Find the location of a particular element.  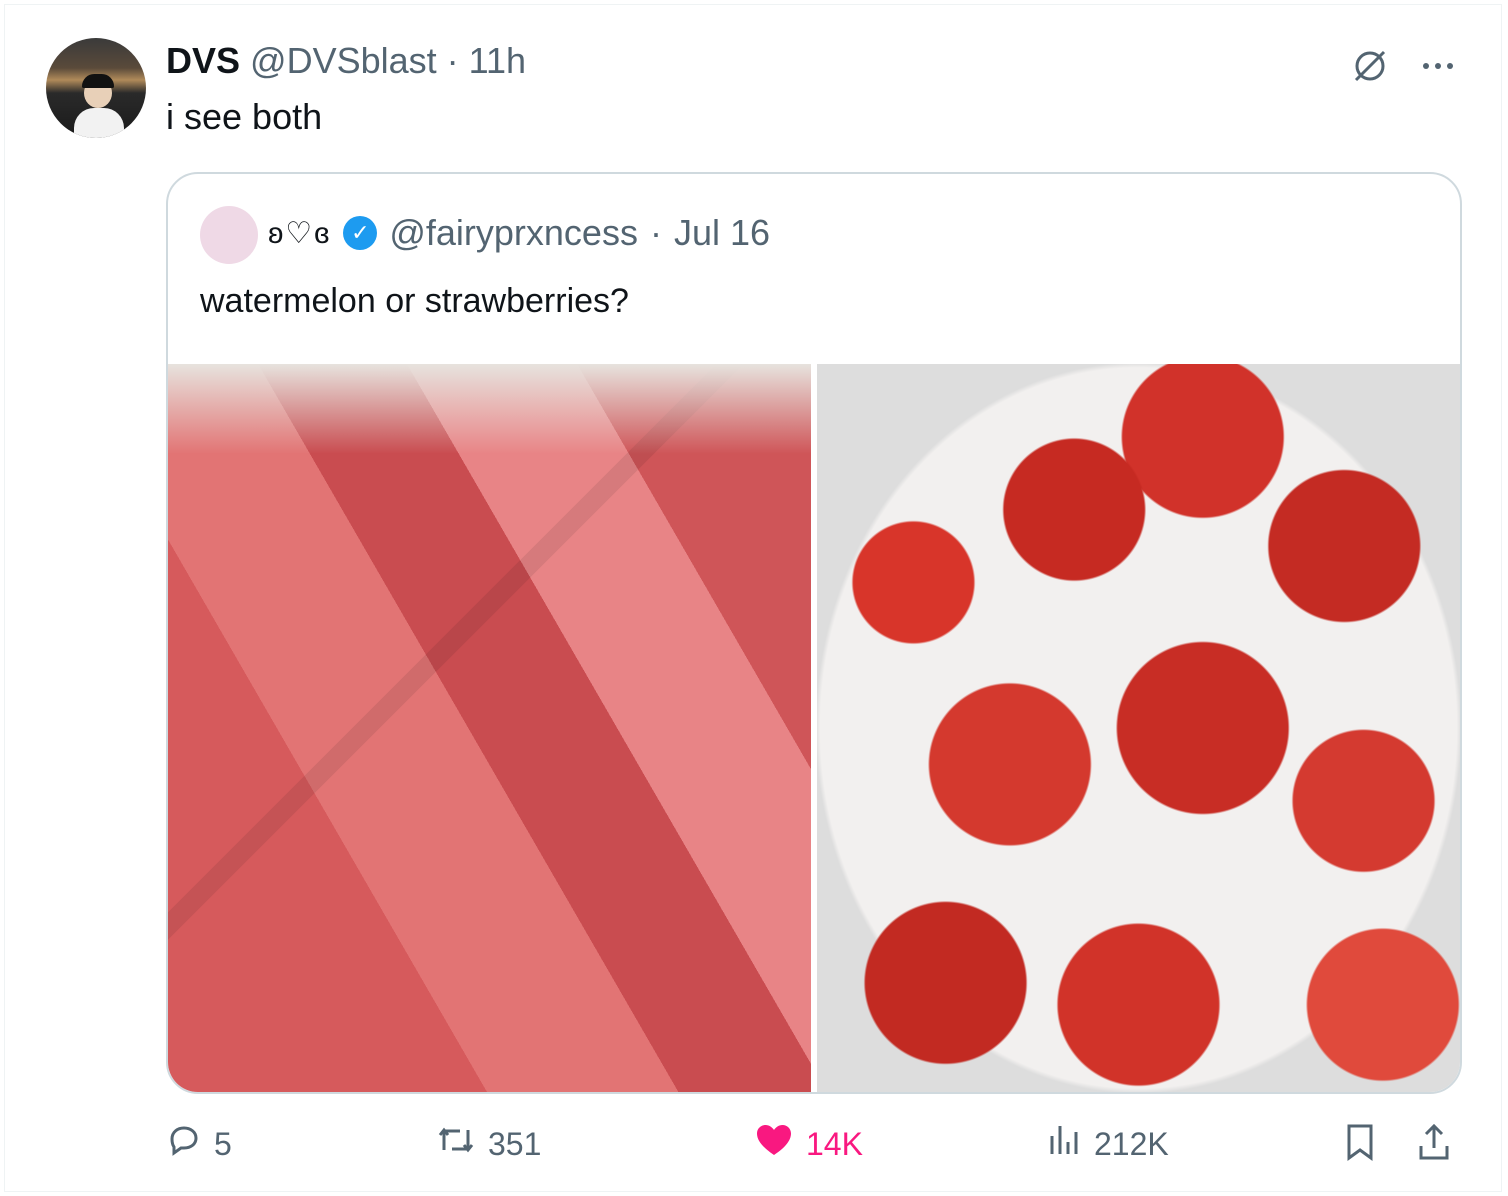

quoted-display-name: ʚ♡ɞ is located at coordinates (299, 233).